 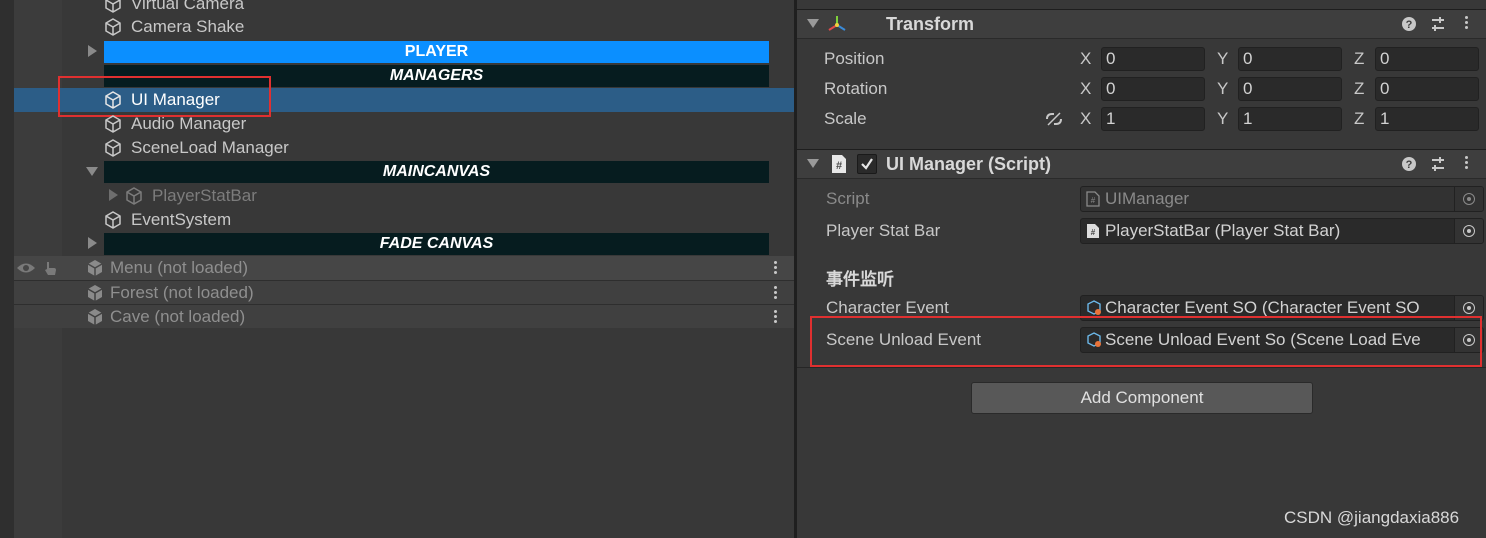 What do you see at coordinates (1094, 307) in the screenshot?
I see `scriptable-object-icon` at bounding box center [1094, 307].